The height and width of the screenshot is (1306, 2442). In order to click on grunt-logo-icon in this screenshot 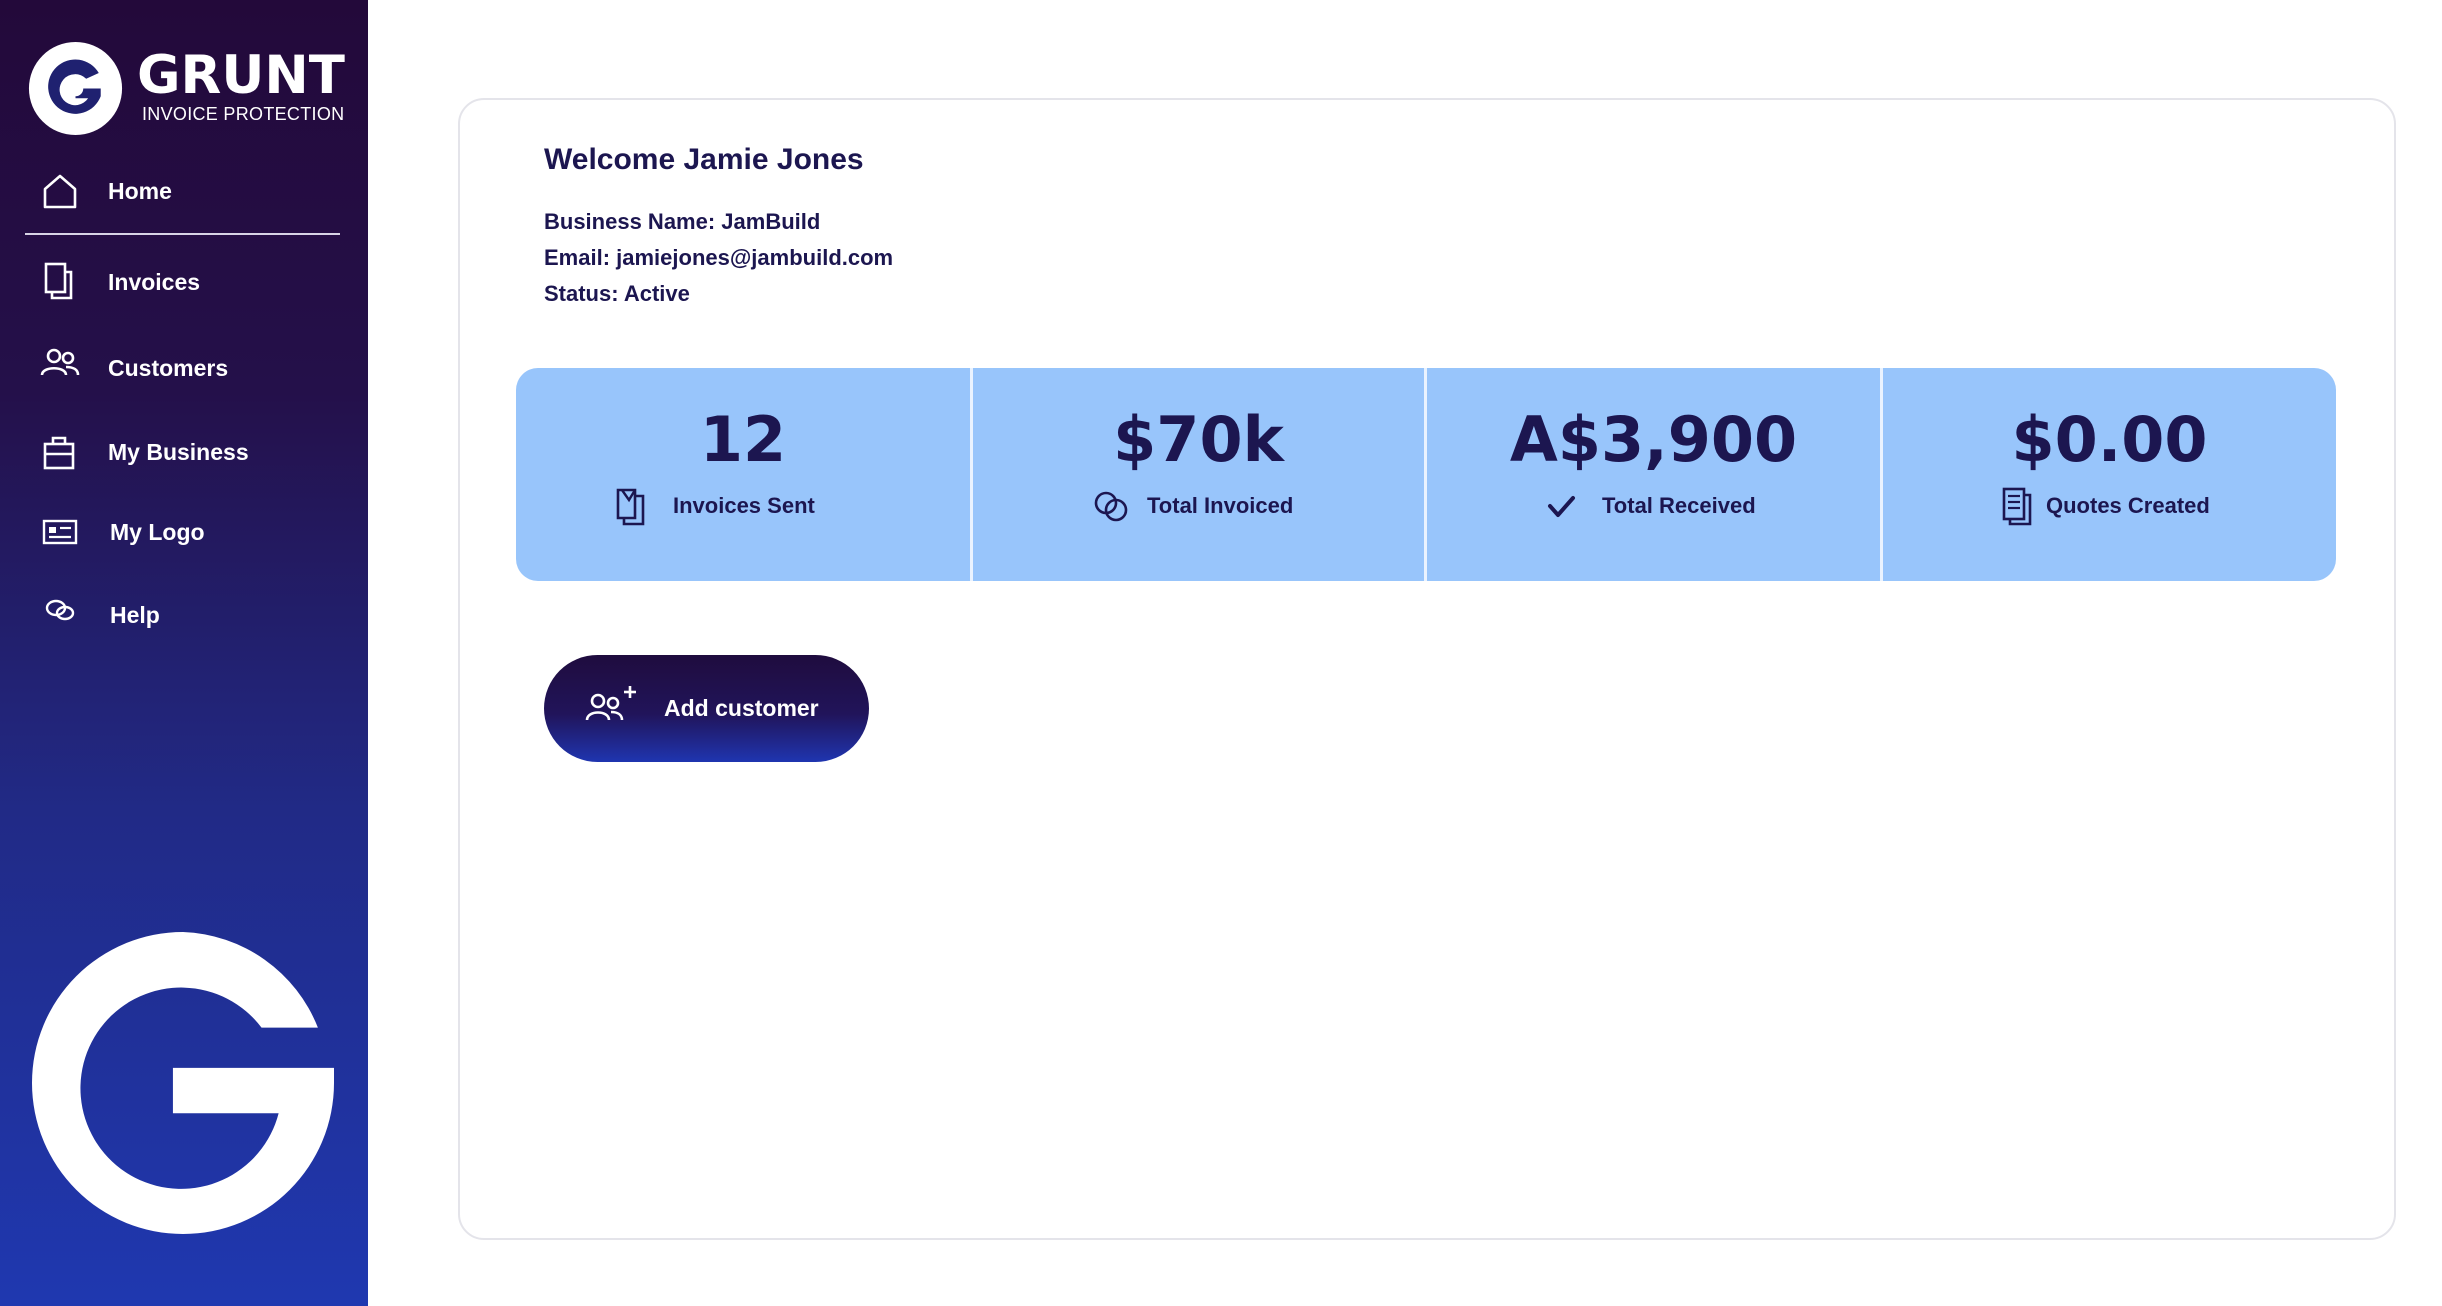, I will do `click(75, 88)`.